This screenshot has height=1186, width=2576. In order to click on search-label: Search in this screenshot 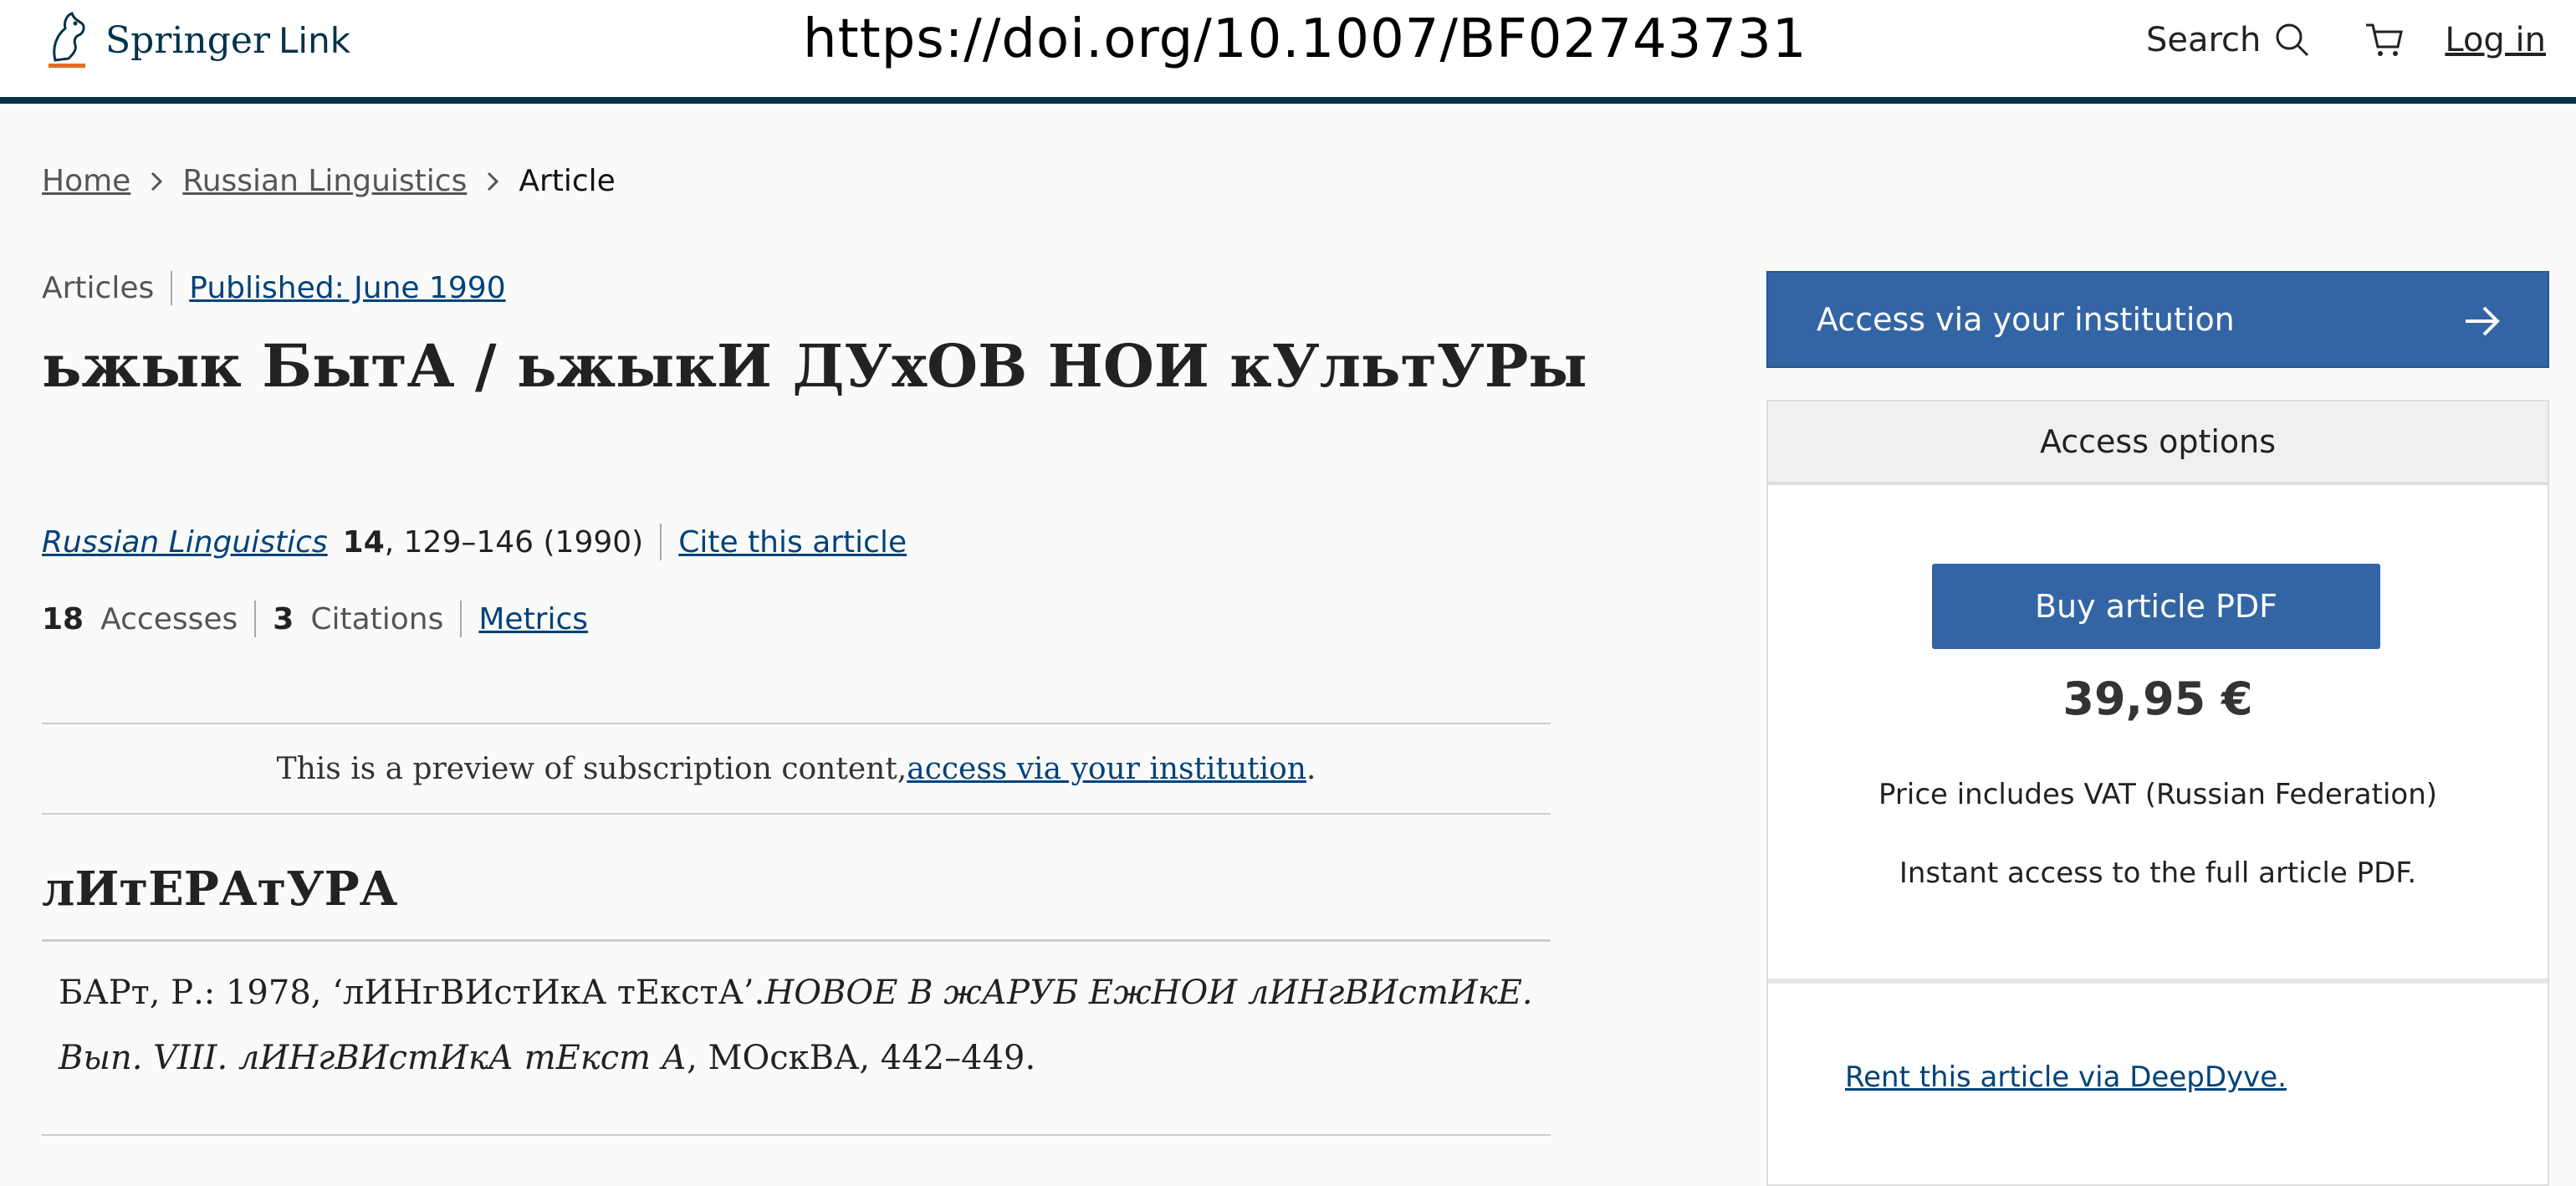, I will do `click(2203, 40)`.